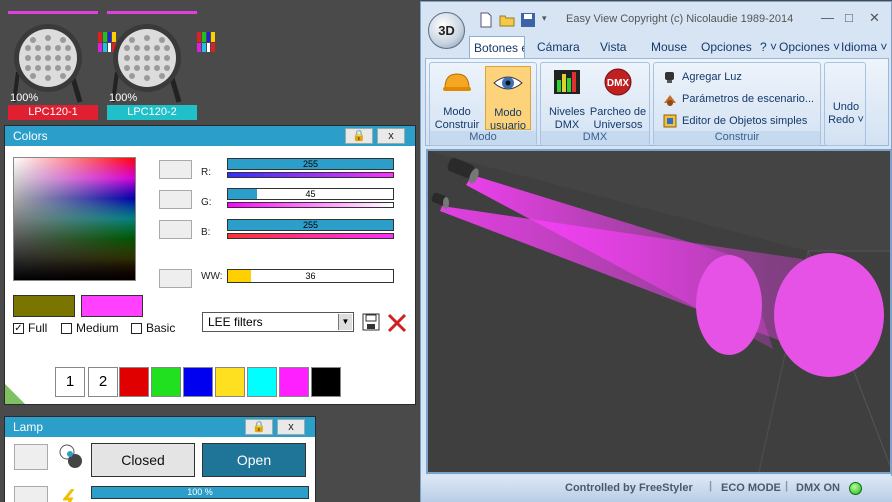  I want to click on open-folder-icon, so click(507, 20).